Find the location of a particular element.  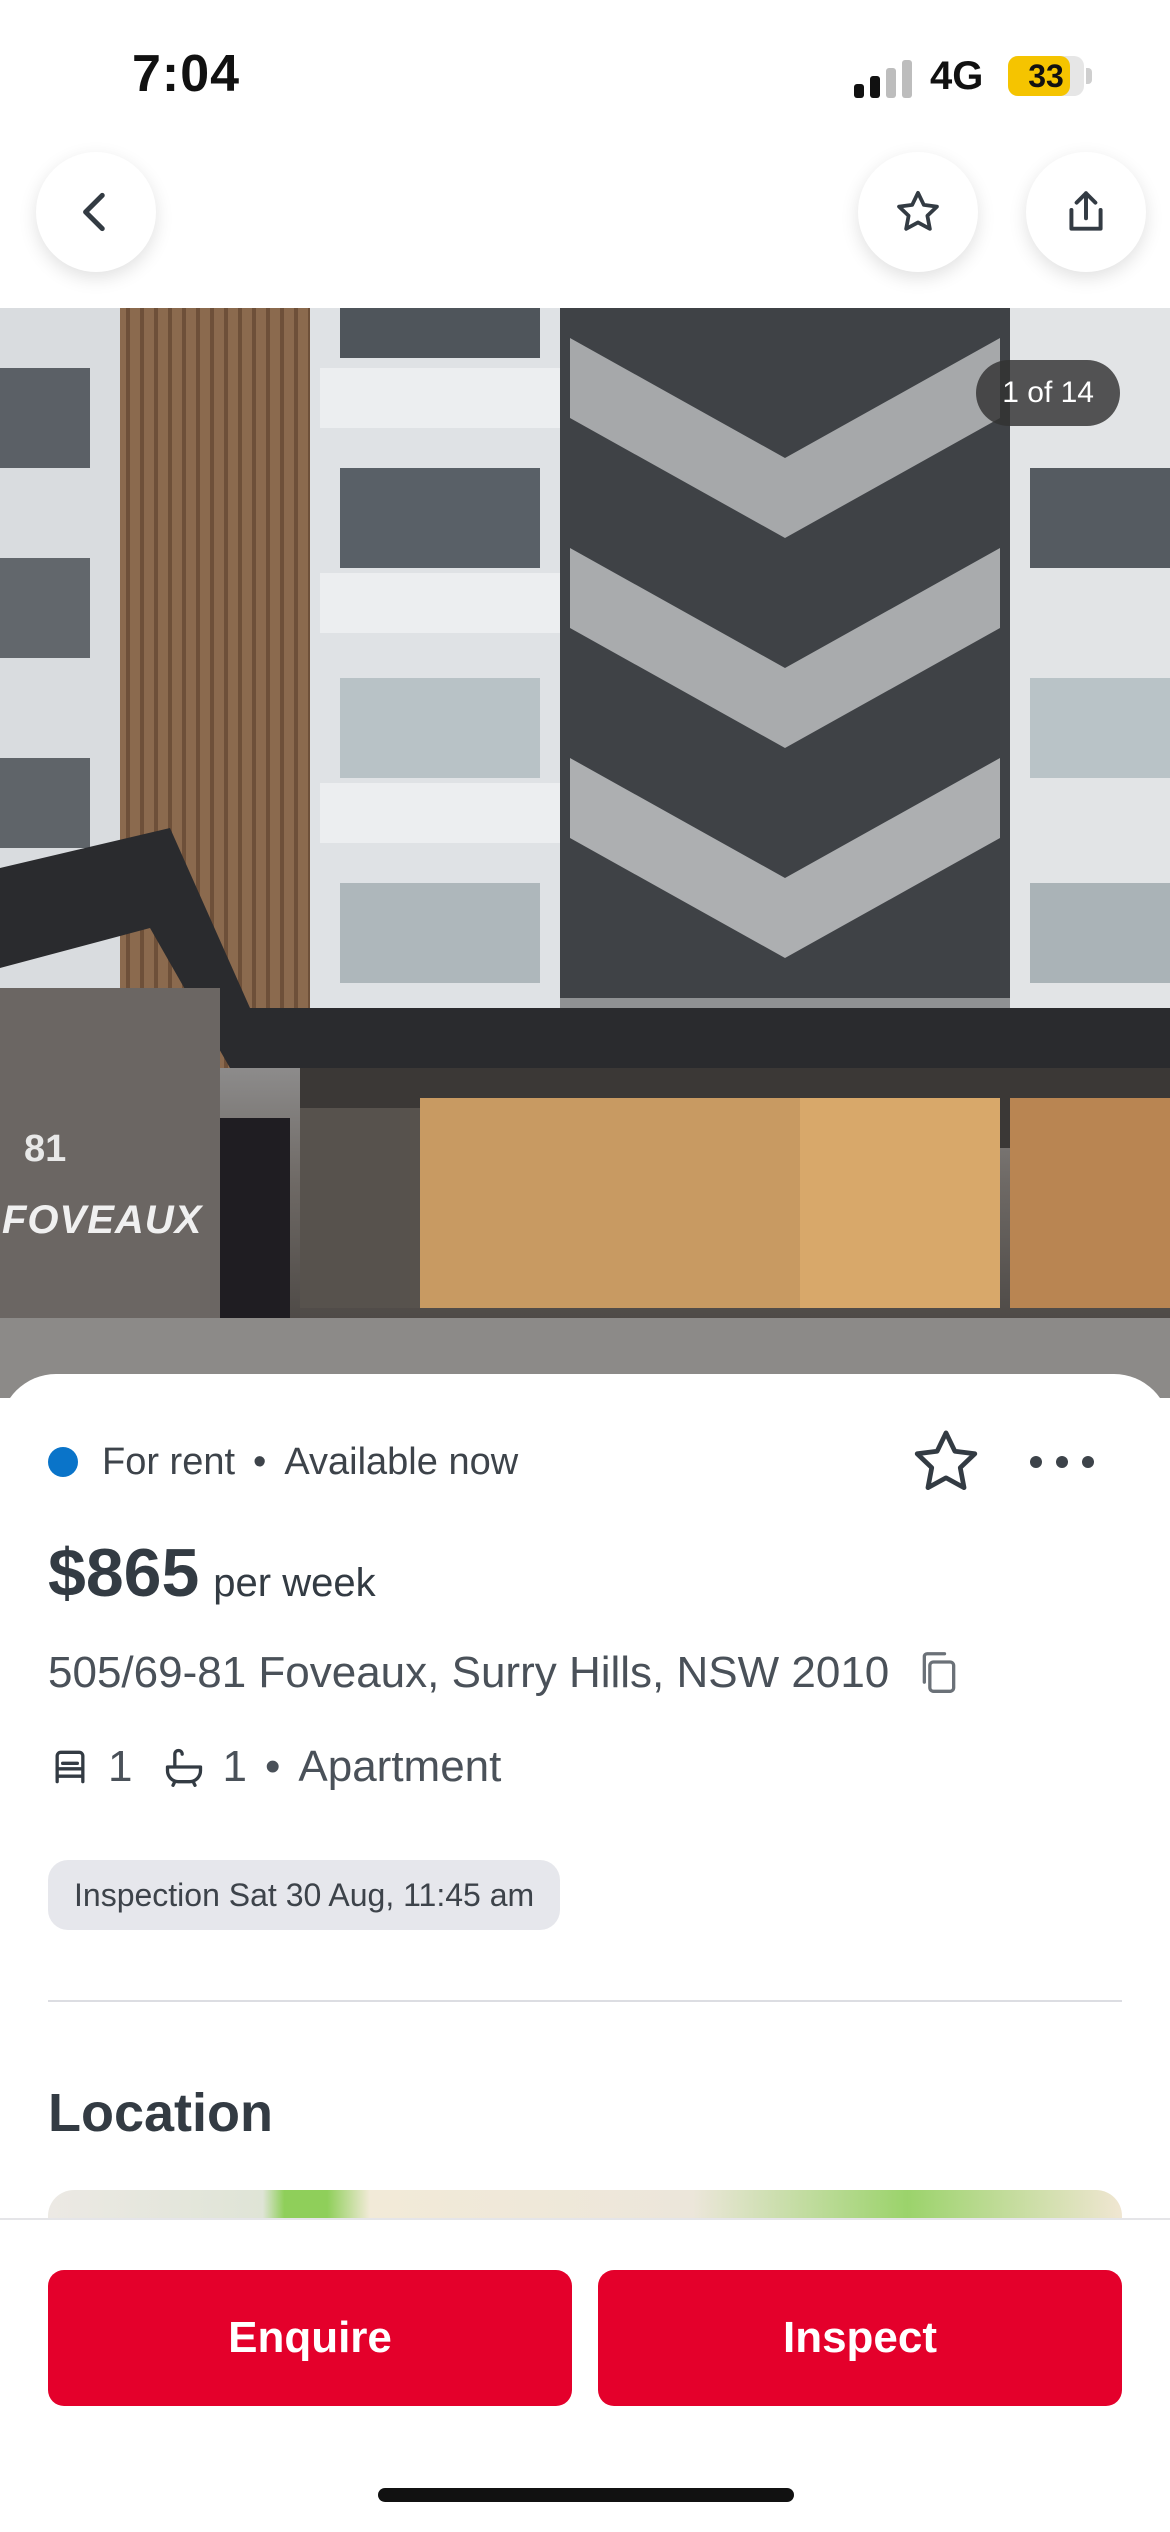

price-unit: per week is located at coordinates (294, 1583).